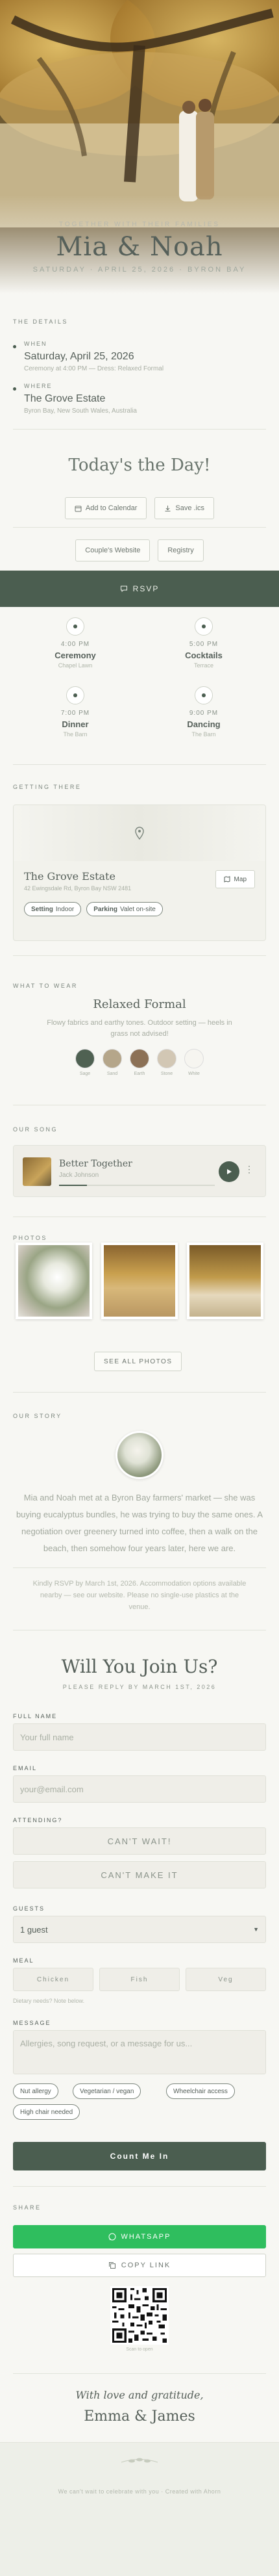 The width and height of the screenshot is (279, 2576). Describe the element at coordinates (256, 1929) in the screenshot. I see `chevron-down-icon: ▼` at that location.